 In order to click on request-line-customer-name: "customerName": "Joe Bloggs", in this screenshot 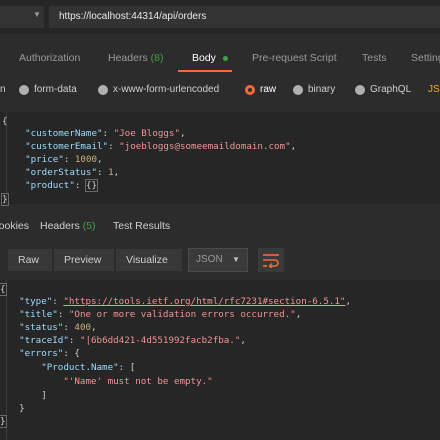, I will do `click(105, 133)`.